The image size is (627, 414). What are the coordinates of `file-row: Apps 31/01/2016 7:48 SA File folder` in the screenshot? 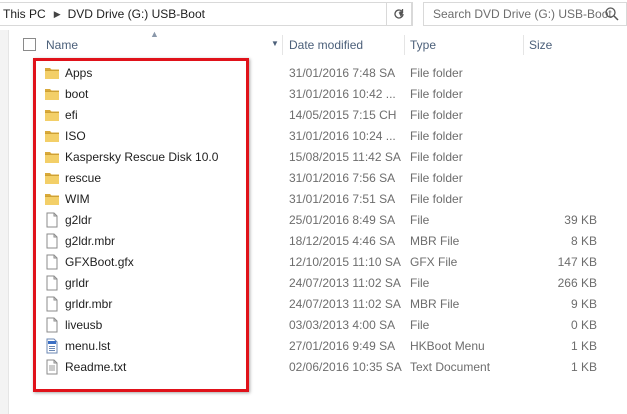 It's located at (318, 73).